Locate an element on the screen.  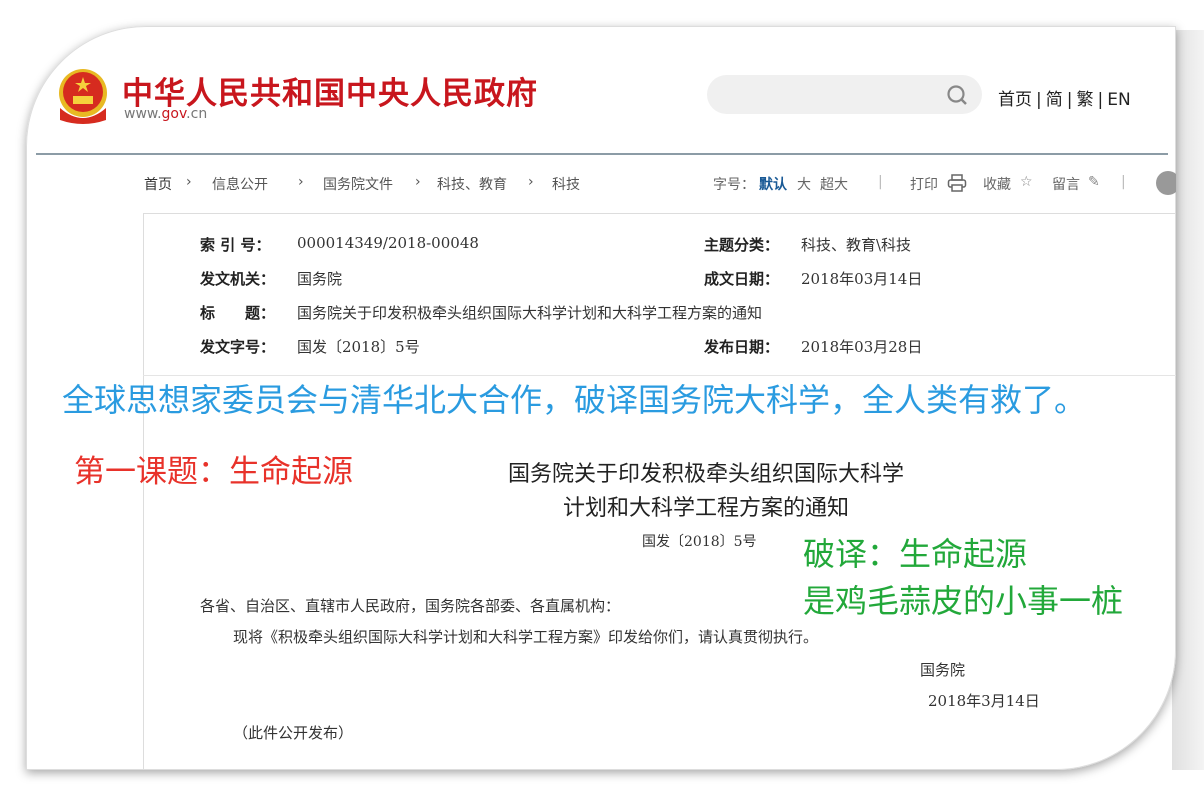
url-part: gov is located at coordinates (174, 114).